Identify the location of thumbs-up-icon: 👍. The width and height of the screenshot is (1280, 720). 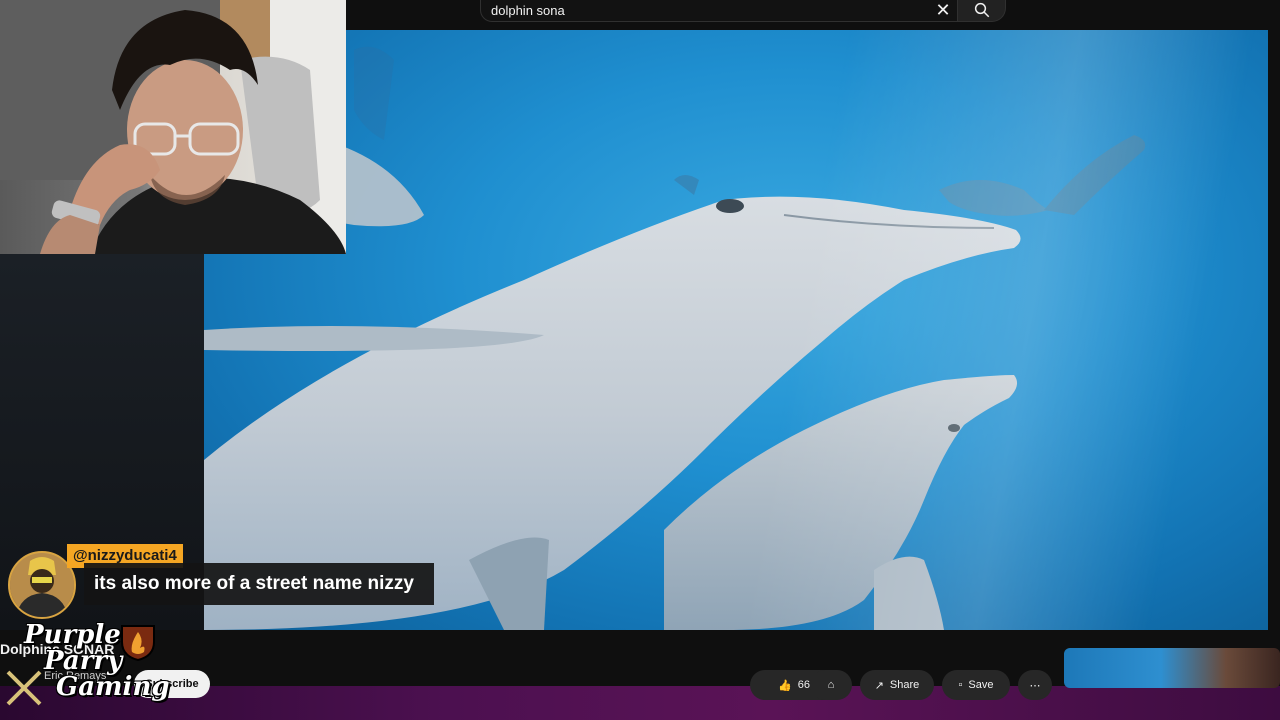
(785, 685).